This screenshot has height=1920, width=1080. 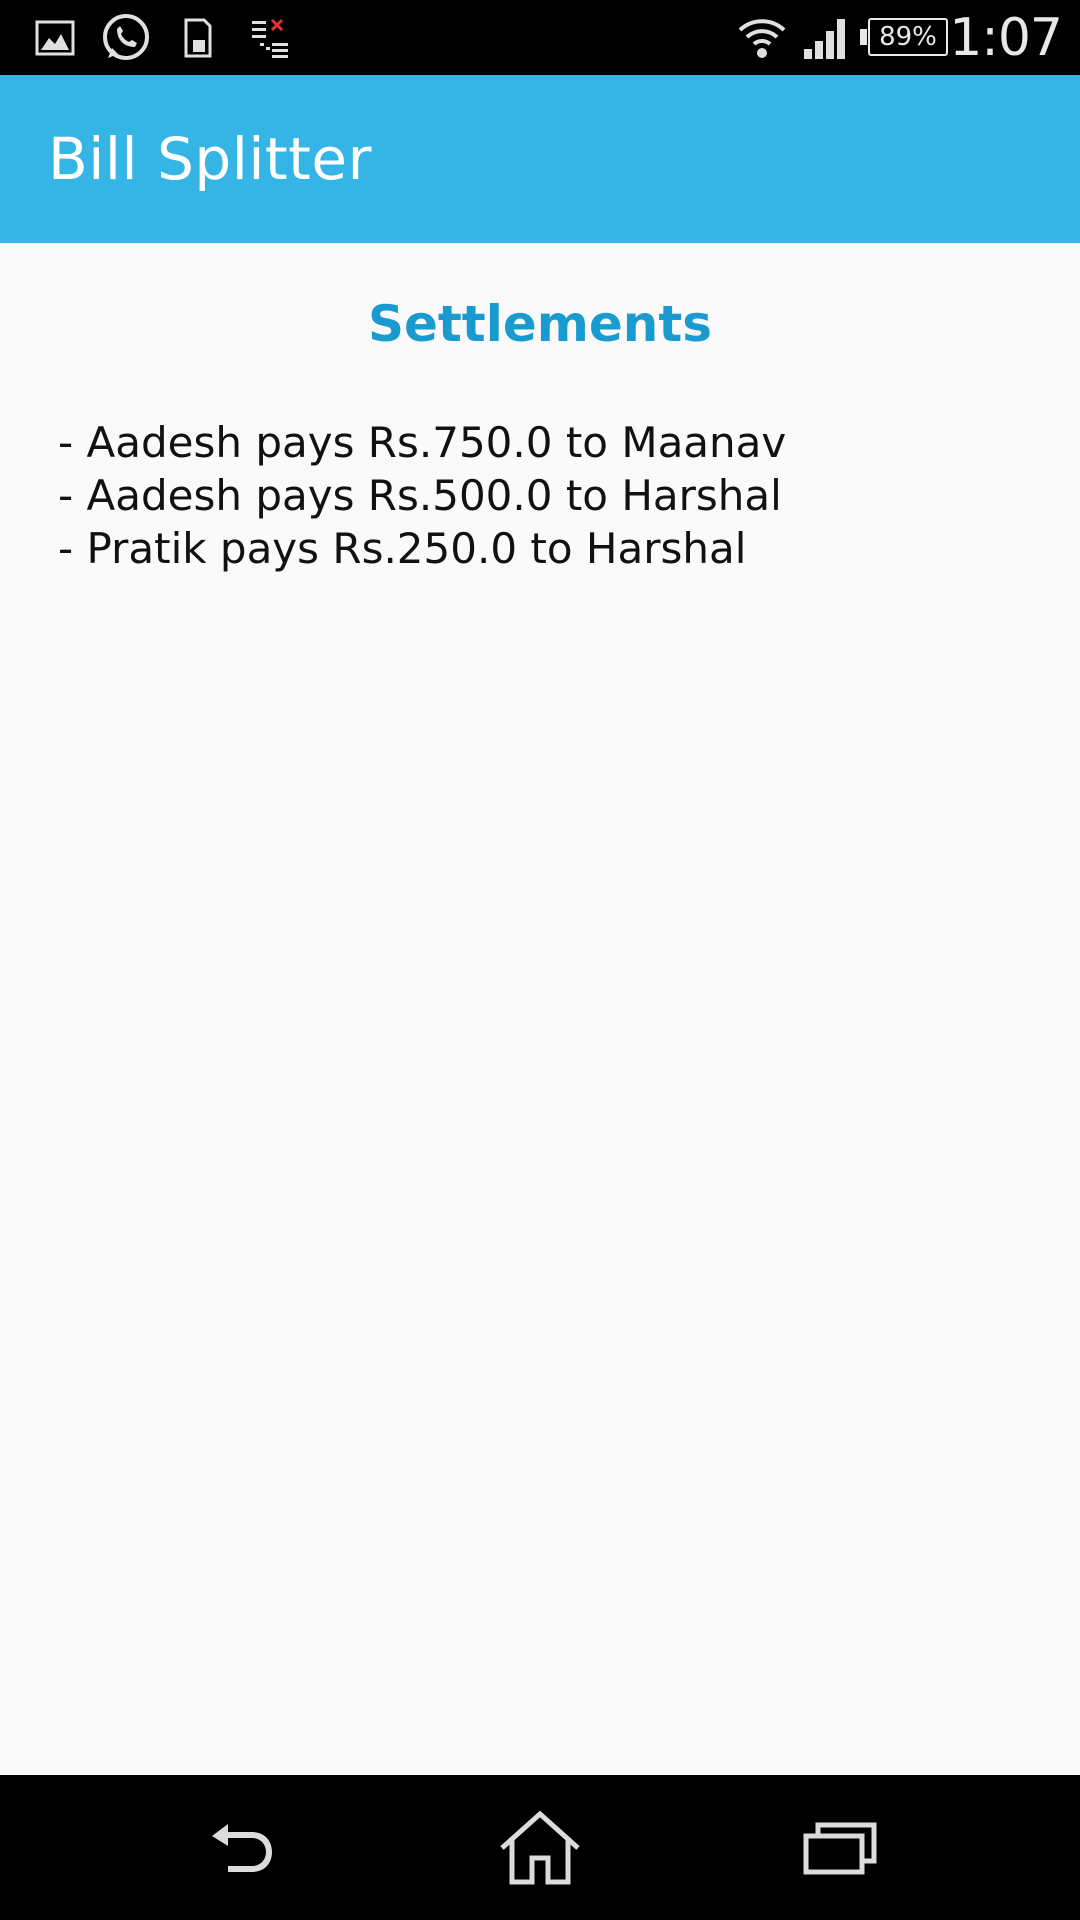 I want to click on recents-icon, so click(x=840, y=1848).